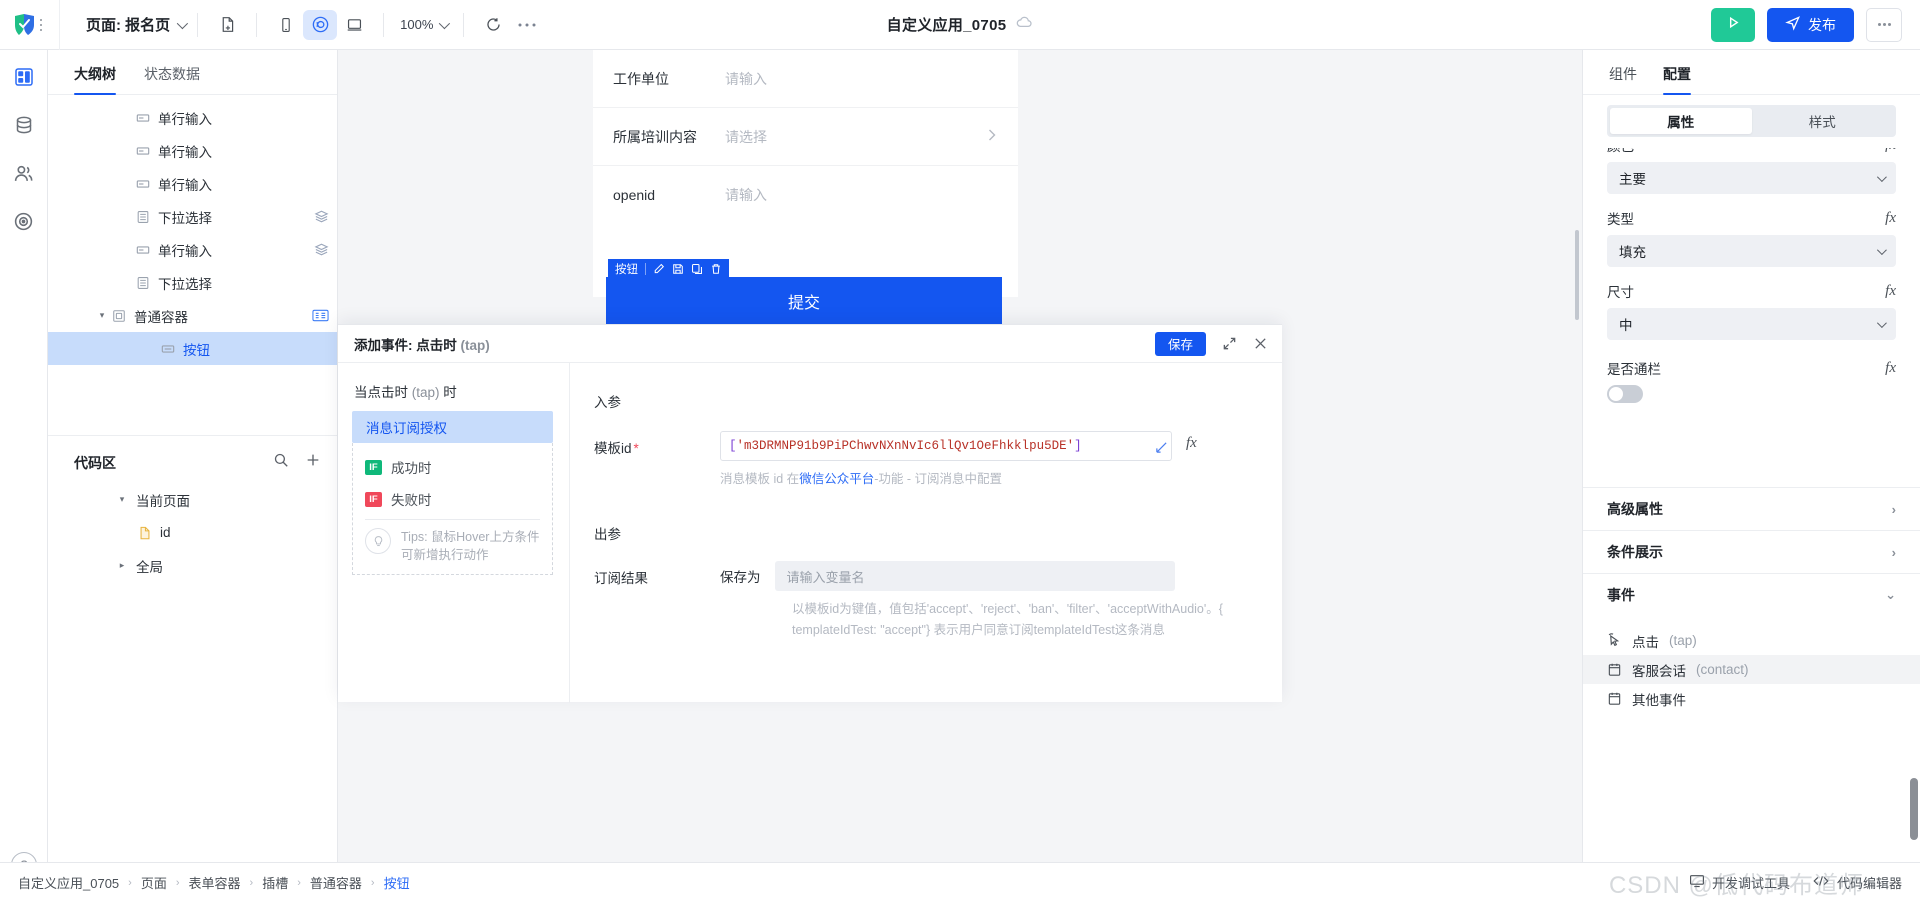  I want to click on variable-name-input: 请输入变量名, so click(974, 576).